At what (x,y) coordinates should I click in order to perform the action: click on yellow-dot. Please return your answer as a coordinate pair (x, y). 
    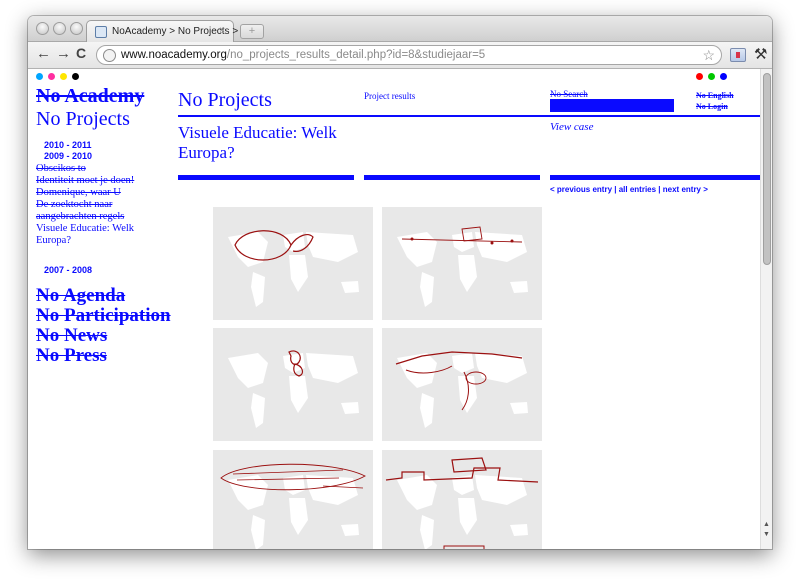
    Looking at the image, I should click on (63, 76).